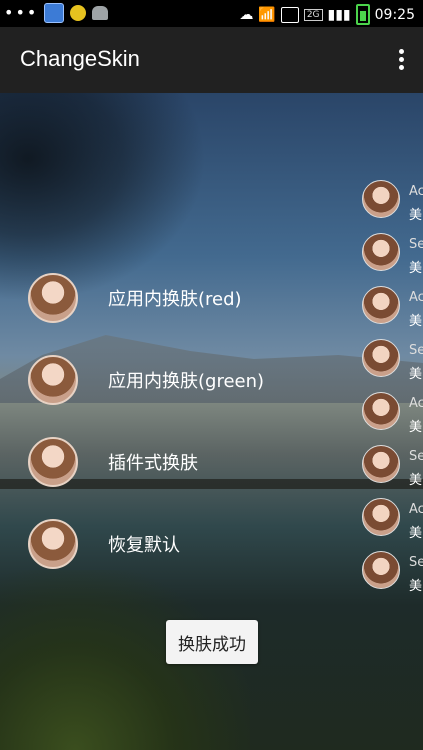 The width and height of the screenshot is (423, 750). What do you see at coordinates (193, 544) in the screenshot?
I see `menu-item-reset: 恢复默认` at bounding box center [193, 544].